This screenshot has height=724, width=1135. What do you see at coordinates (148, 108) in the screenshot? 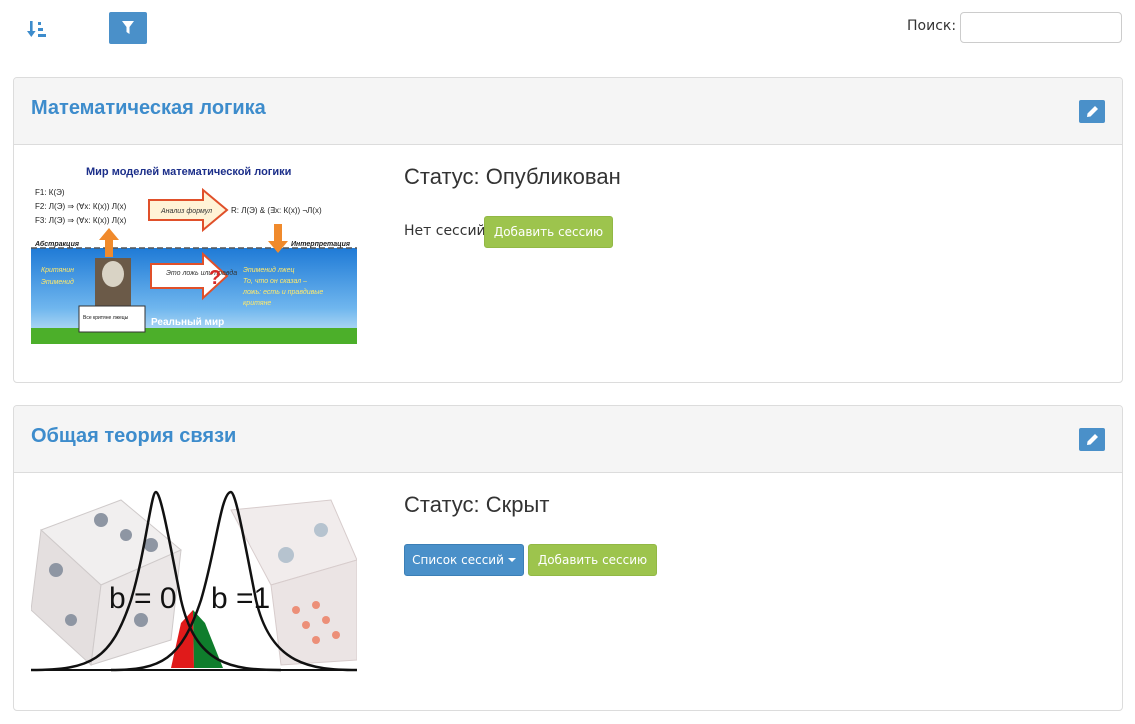
I see `course-title: Математическая логика` at bounding box center [148, 108].